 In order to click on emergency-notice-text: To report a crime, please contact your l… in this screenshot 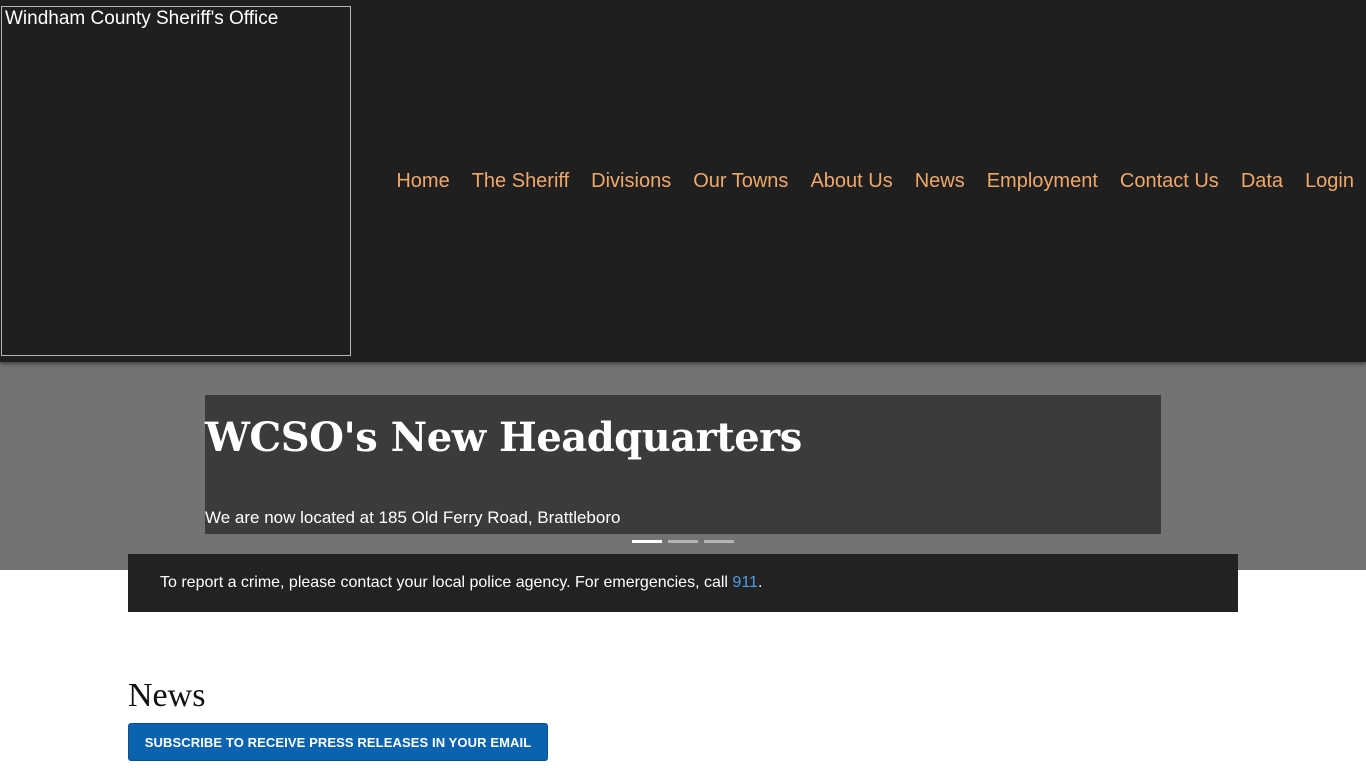, I will do `click(461, 583)`.